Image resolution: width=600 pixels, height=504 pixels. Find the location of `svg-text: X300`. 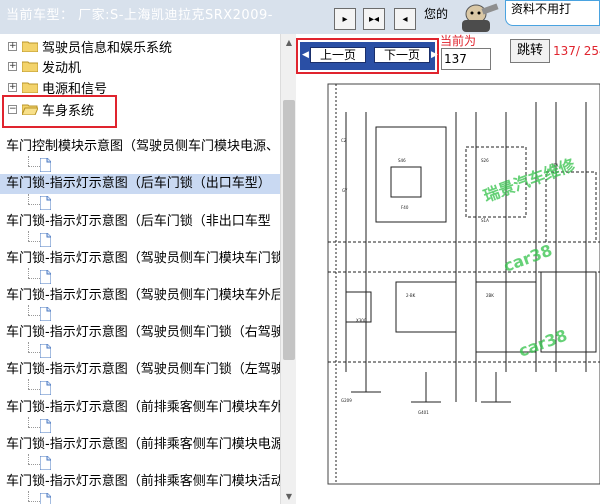

svg-text: X300 is located at coordinates (361, 320).